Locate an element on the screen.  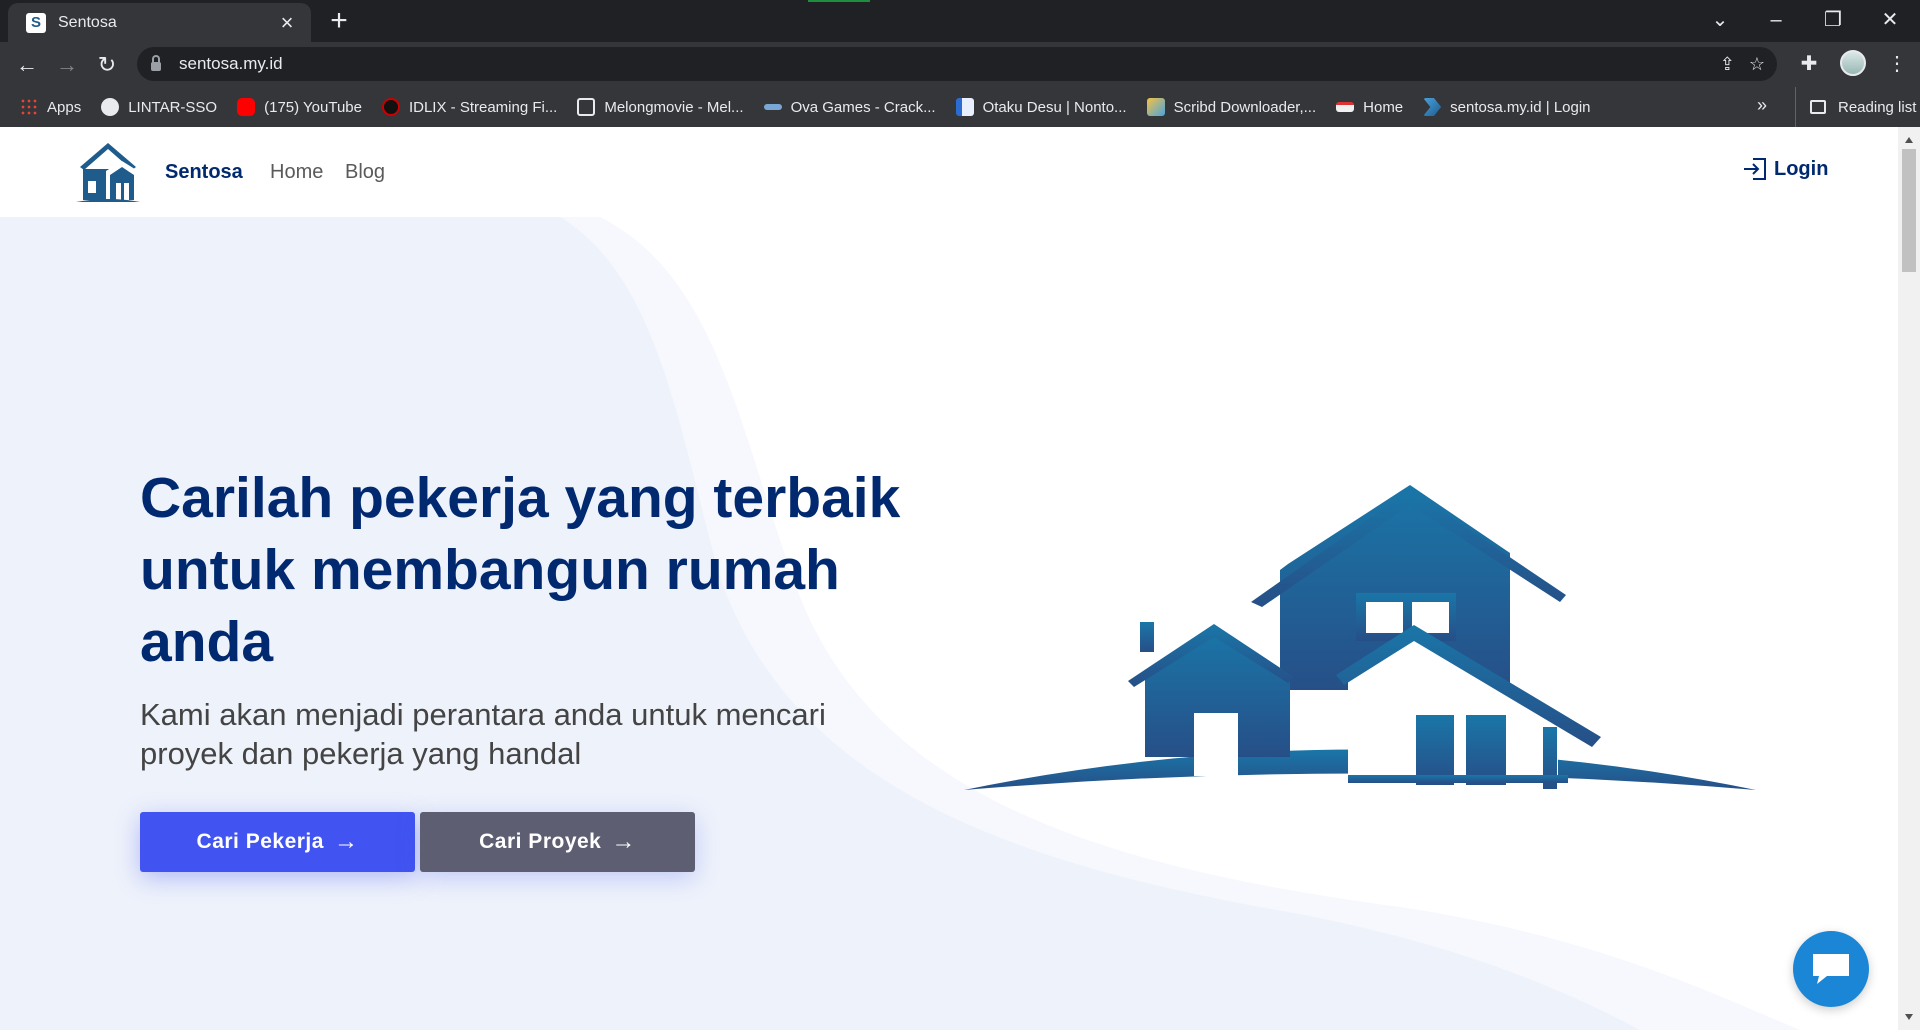
bookmark-label: Home is located at coordinates (1383, 107).